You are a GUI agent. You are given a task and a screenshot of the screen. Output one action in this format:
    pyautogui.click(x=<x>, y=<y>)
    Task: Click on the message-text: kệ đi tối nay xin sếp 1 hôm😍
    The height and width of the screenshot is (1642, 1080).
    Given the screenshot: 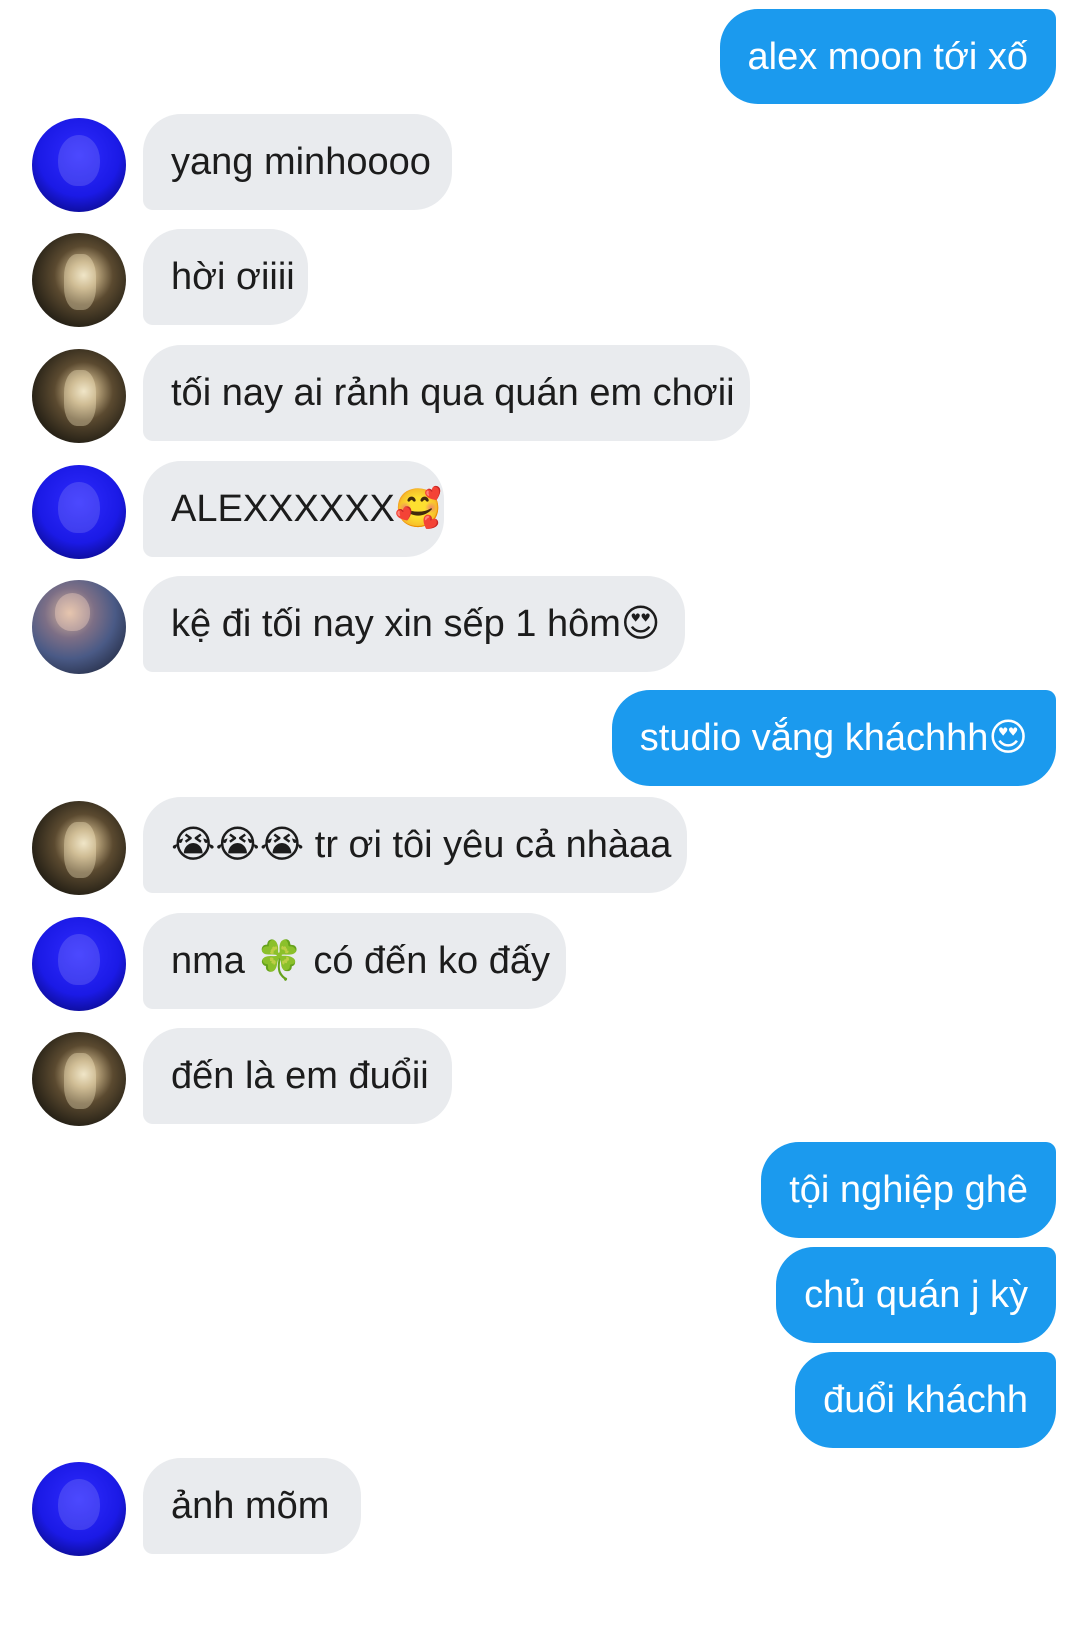 What is the action you would take?
    pyautogui.click(x=416, y=624)
    